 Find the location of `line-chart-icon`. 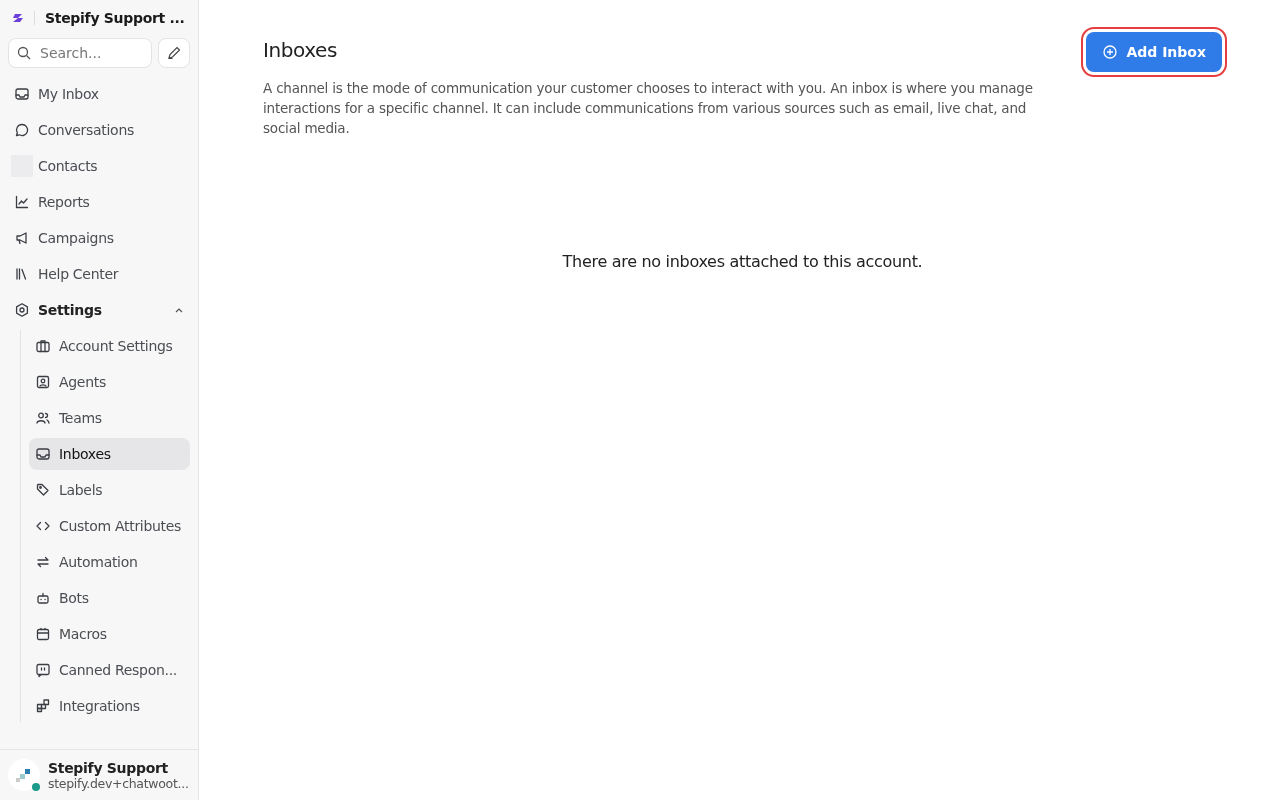

line-chart-icon is located at coordinates (22, 202).